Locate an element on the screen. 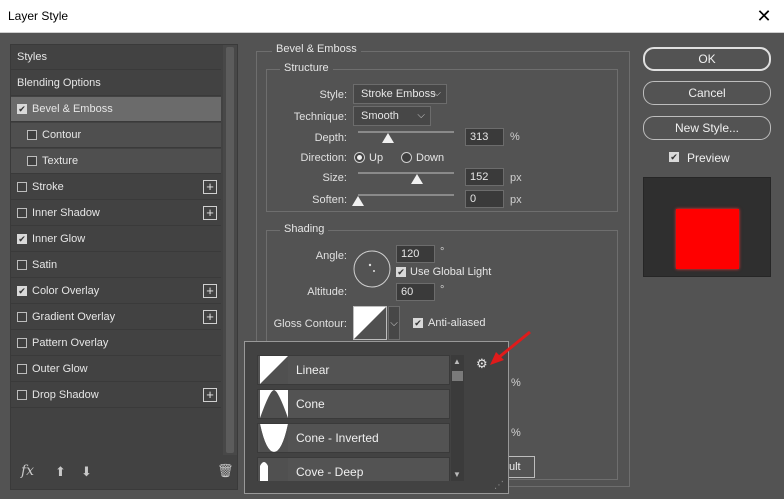 Image resolution: width=784 pixels, height=499 pixels. cone-inverted-contour-icon is located at coordinates (274, 438).